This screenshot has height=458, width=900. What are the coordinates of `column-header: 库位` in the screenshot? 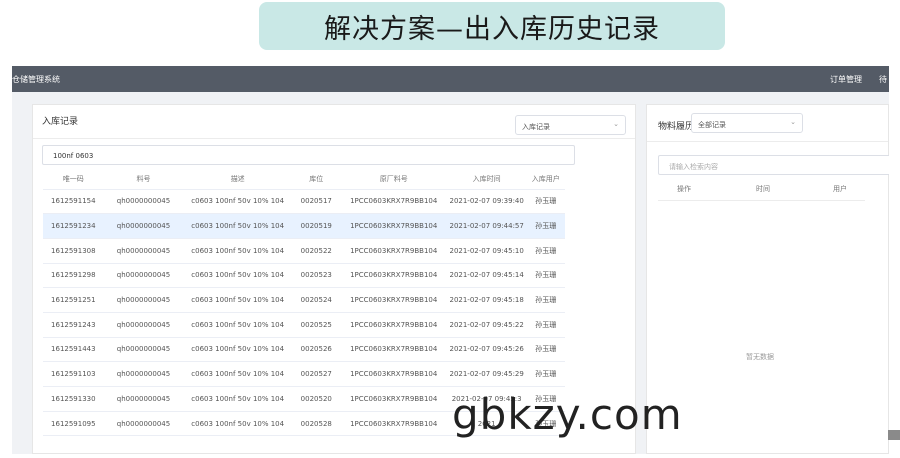 It's located at (316, 179).